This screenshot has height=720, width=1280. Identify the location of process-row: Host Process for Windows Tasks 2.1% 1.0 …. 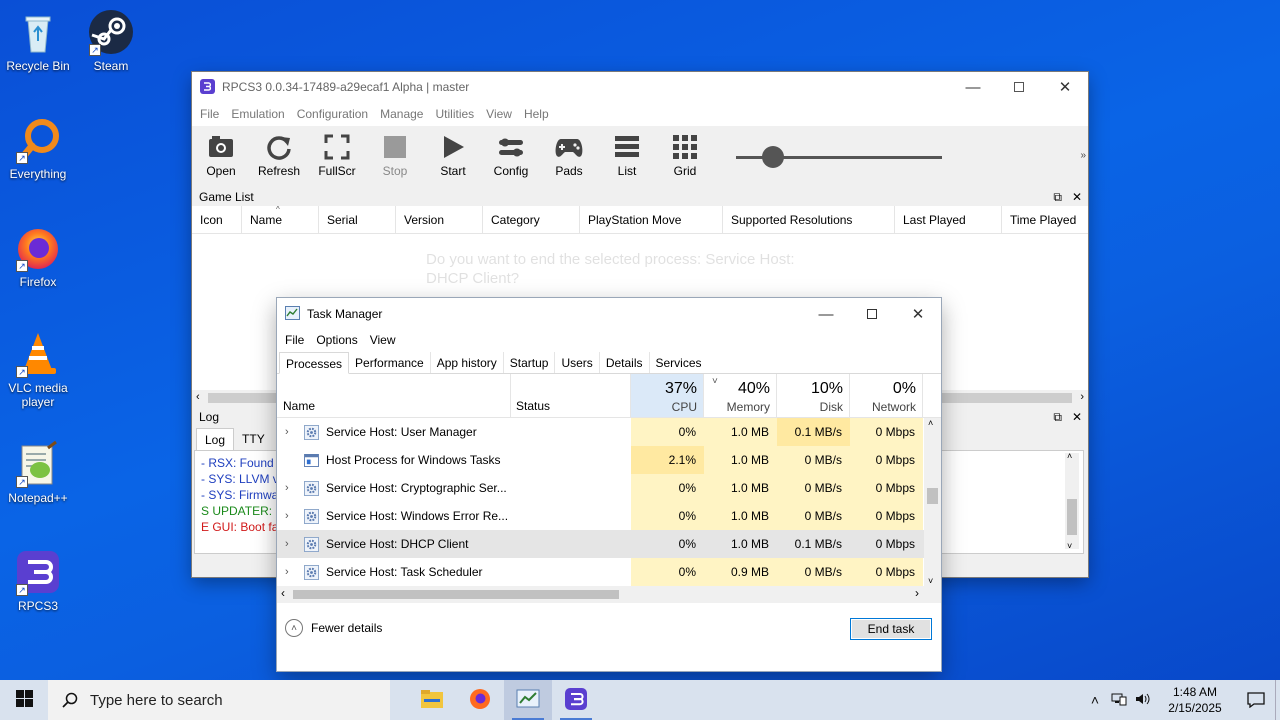
(609, 460).